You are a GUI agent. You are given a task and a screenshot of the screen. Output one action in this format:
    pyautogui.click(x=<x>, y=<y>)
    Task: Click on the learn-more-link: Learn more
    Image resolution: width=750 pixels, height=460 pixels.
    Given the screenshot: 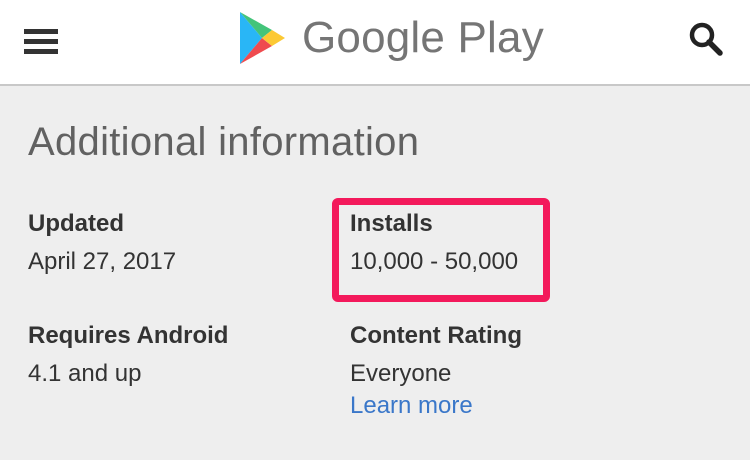 What is the action you would take?
    pyautogui.click(x=500, y=406)
    